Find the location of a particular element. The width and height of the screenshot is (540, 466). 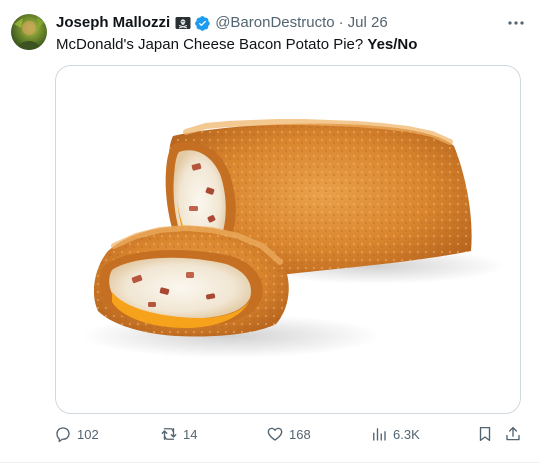

author-name: Joseph Mallozzi is located at coordinates (113, 23).